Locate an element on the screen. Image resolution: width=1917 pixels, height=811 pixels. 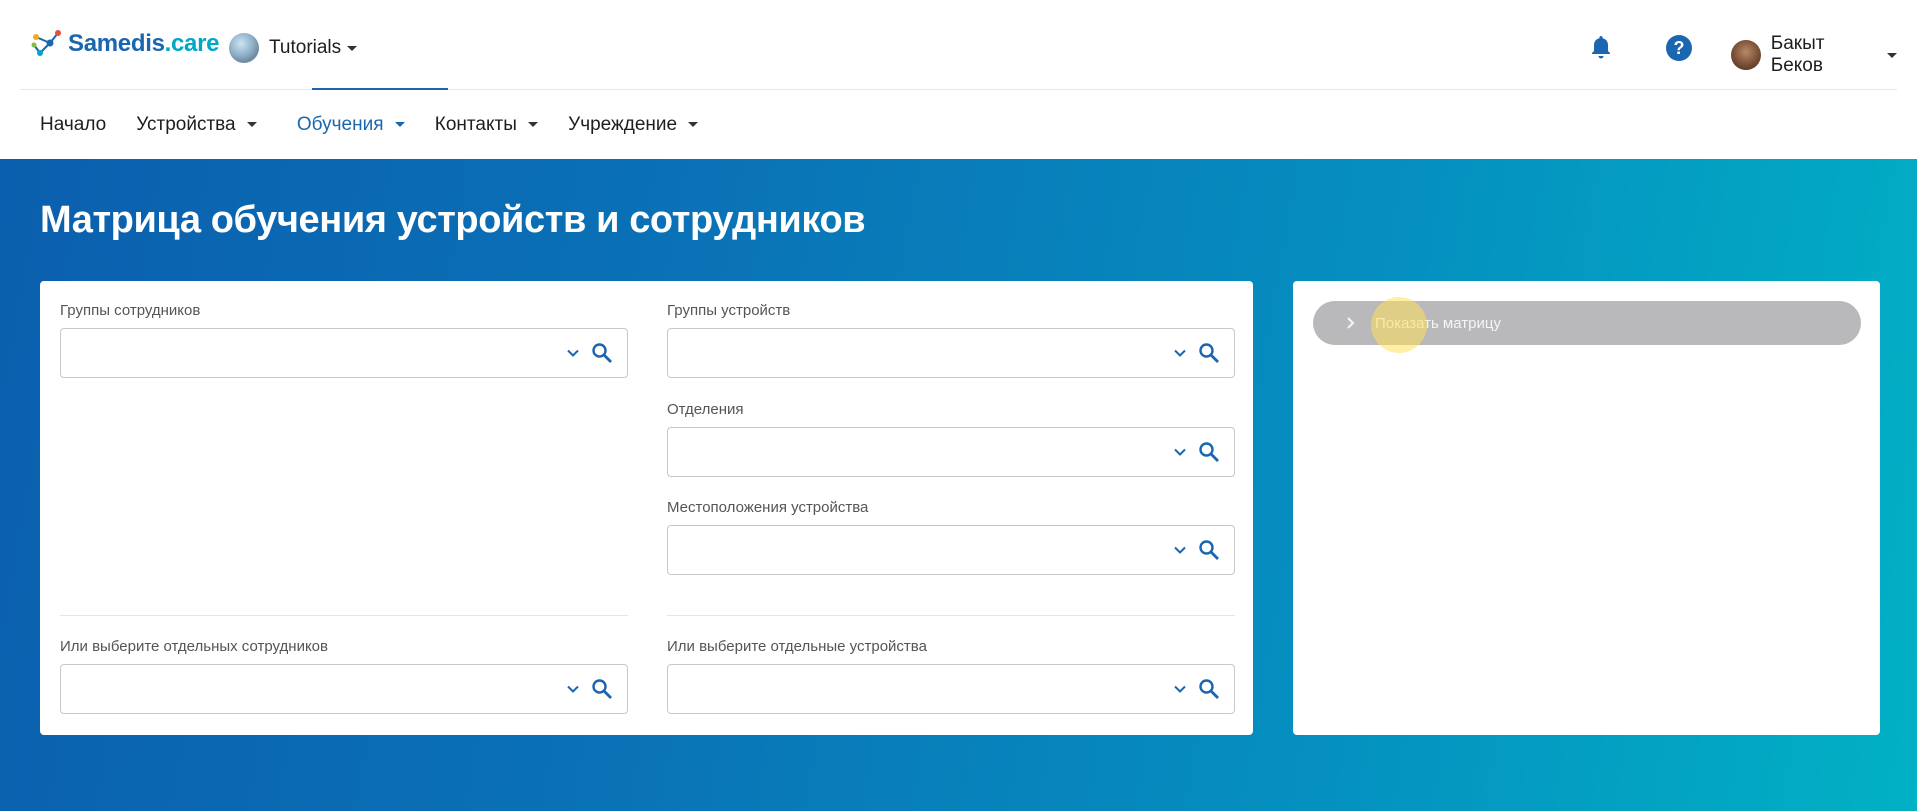
nav-item-label: Учреждение is located at coordinates (623, 124).